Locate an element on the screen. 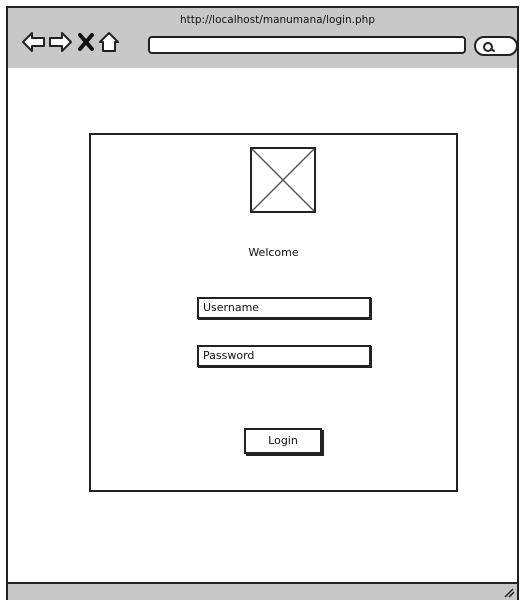  forward-arrow-icon is located at coordinates (60, 42).